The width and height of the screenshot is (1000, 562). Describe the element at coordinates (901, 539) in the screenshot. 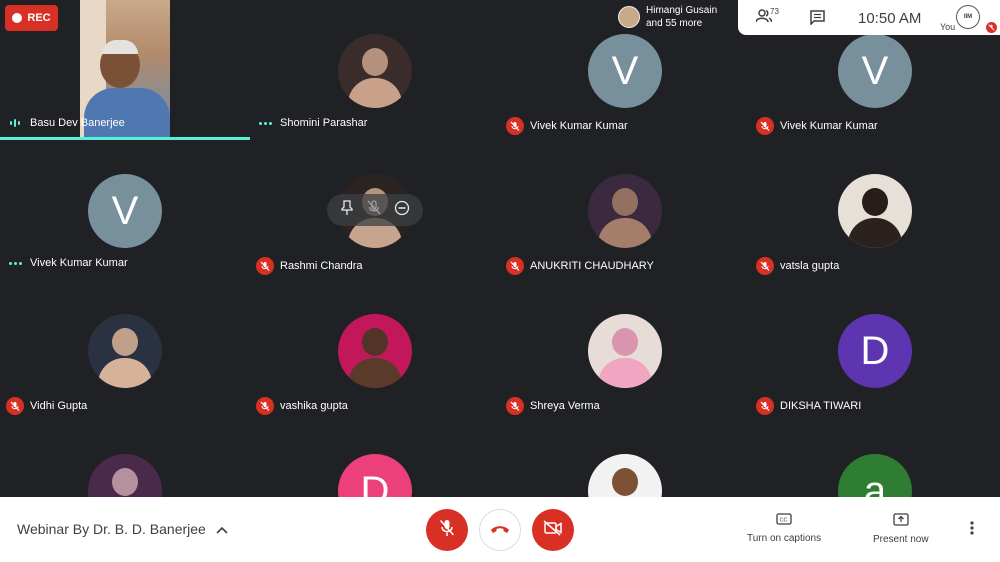

I see `present-label: Present now` at that location.